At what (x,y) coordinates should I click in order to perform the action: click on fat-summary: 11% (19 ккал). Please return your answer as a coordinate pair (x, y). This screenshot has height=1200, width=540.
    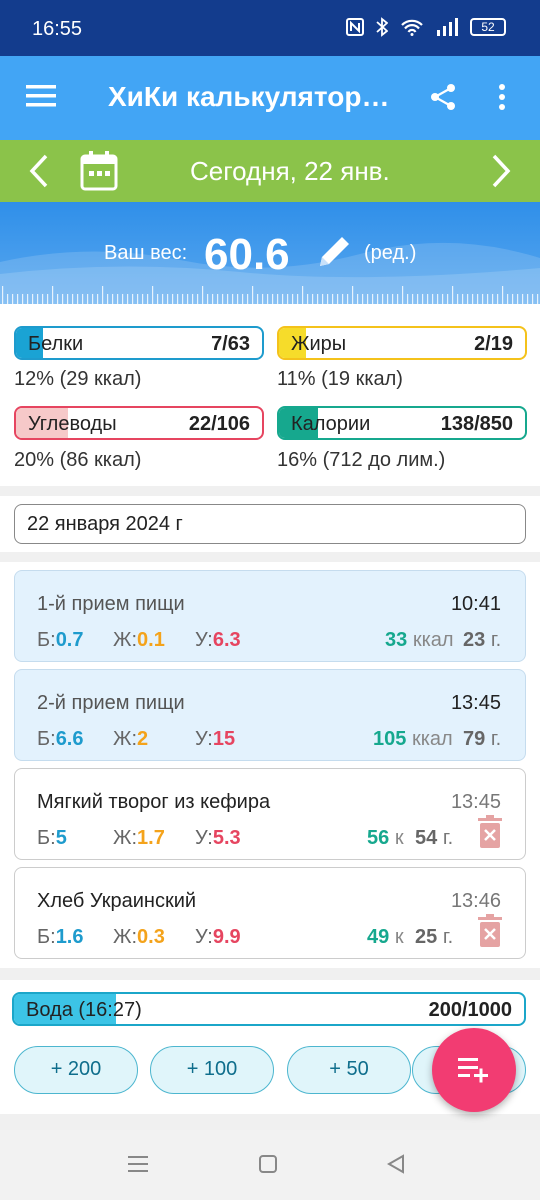
    Looking at the image, I should click on (340, 379).